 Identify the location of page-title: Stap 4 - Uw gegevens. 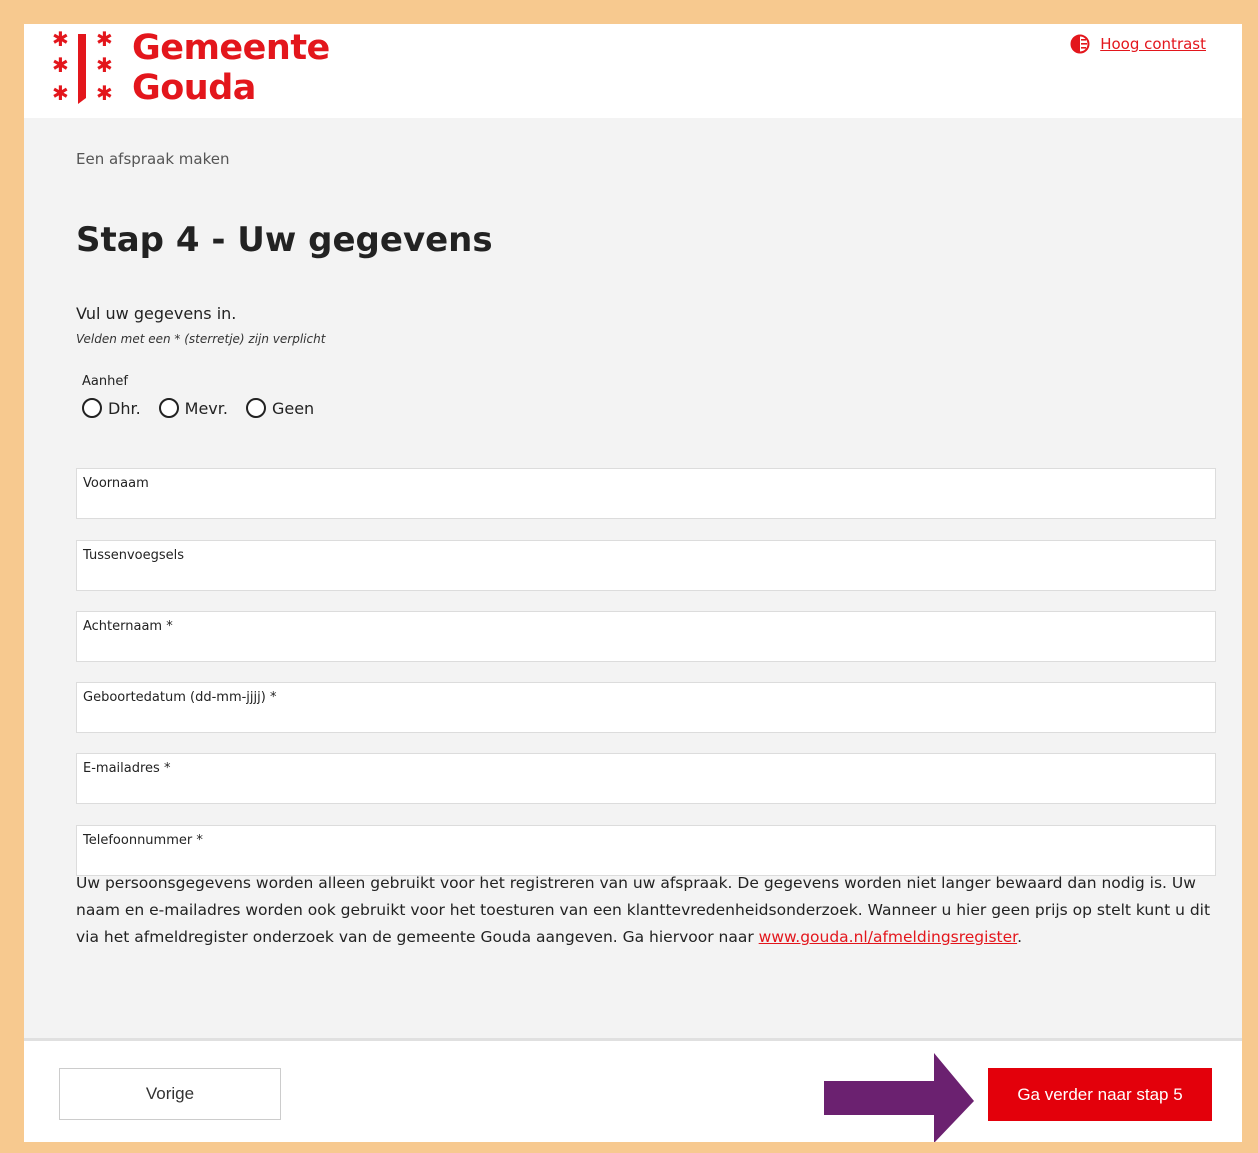
(284, 240).